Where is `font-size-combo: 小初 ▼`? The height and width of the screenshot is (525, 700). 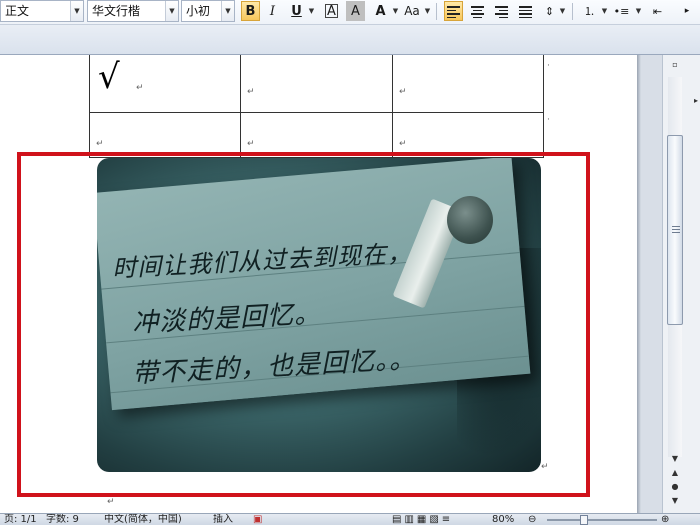
font-size-combo: 小初 ▼ is located at coordinates (208, 11).